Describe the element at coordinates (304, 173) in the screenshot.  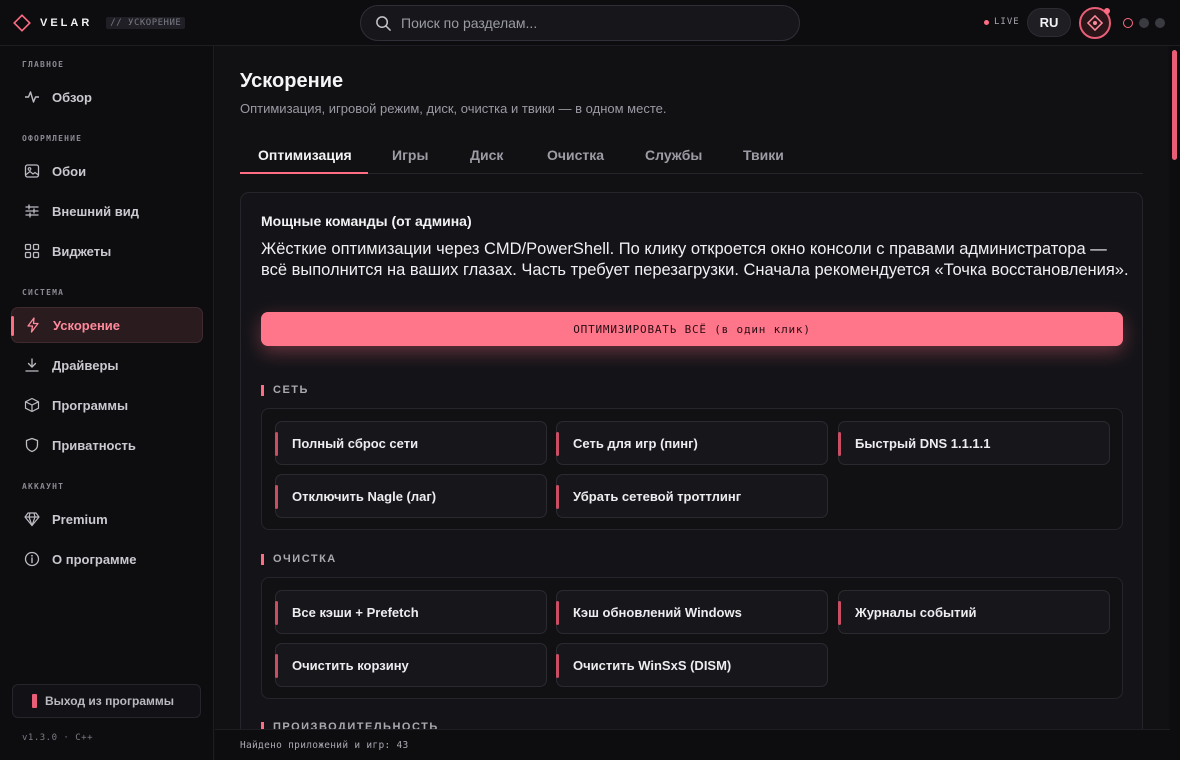
I see `active-tab-indicator` at that location.